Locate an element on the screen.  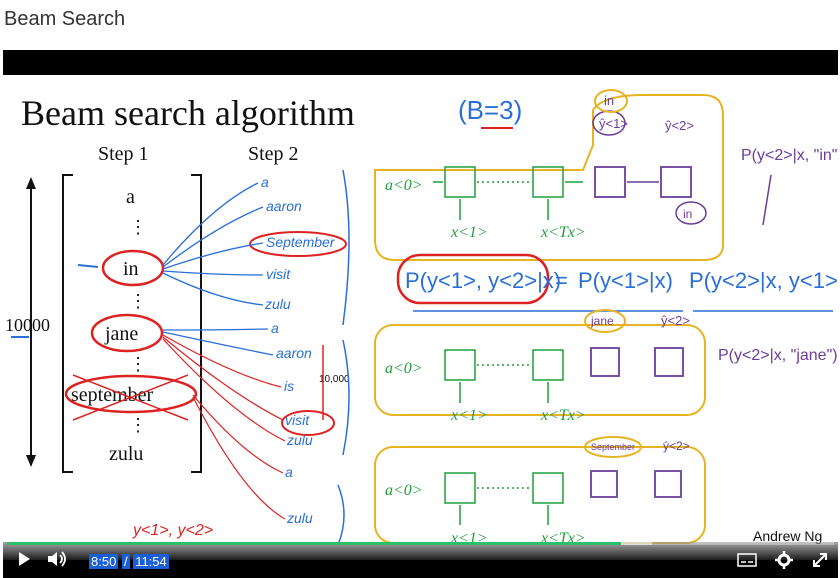
step2-label: Step 2 is located at coordinates (273, 154).